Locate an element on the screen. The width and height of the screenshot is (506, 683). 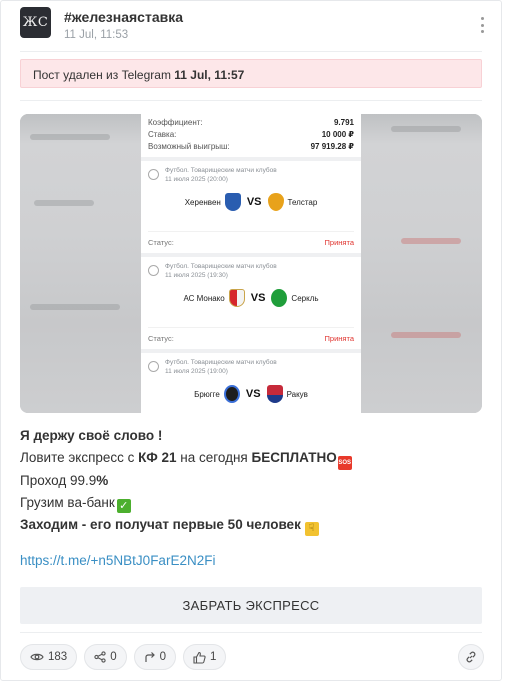
deleted-notice-date: 11 Jul, 11:57 is located at coordinates (209, 75).